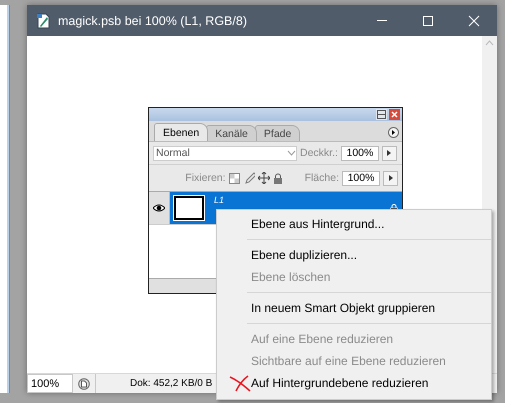  What do you see at coordinates (428, 20) in the screenshot?
I see `maximize-icon` at bounding box center [428, 20].